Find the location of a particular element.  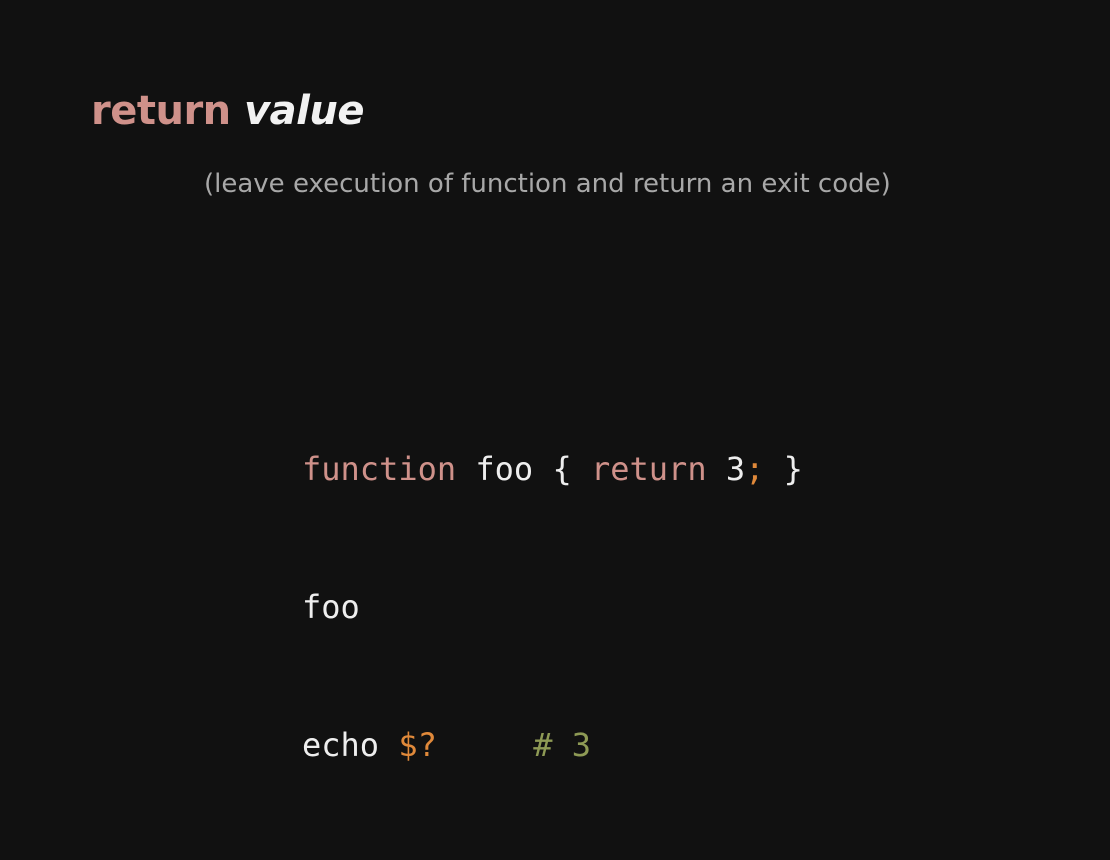

code-keyword-function: function is located at coordinates (379, 469).